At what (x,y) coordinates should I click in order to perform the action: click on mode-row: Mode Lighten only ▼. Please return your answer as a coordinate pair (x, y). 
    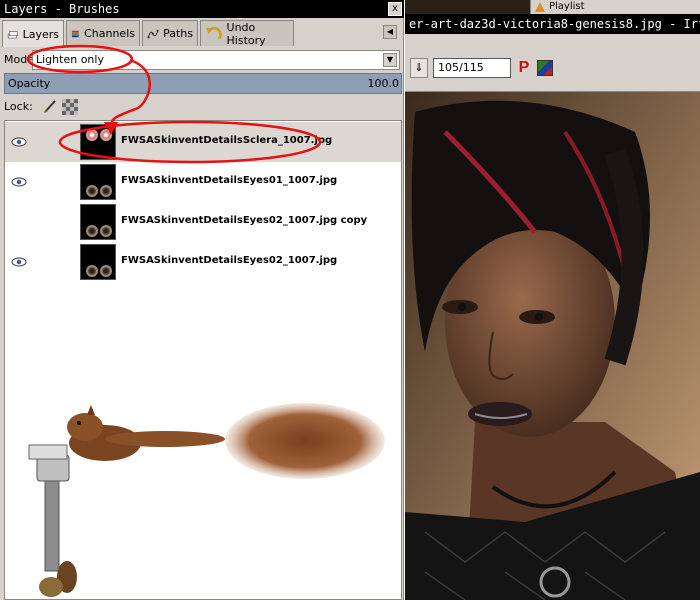
    Looking at the image, I should click on (202, 60).